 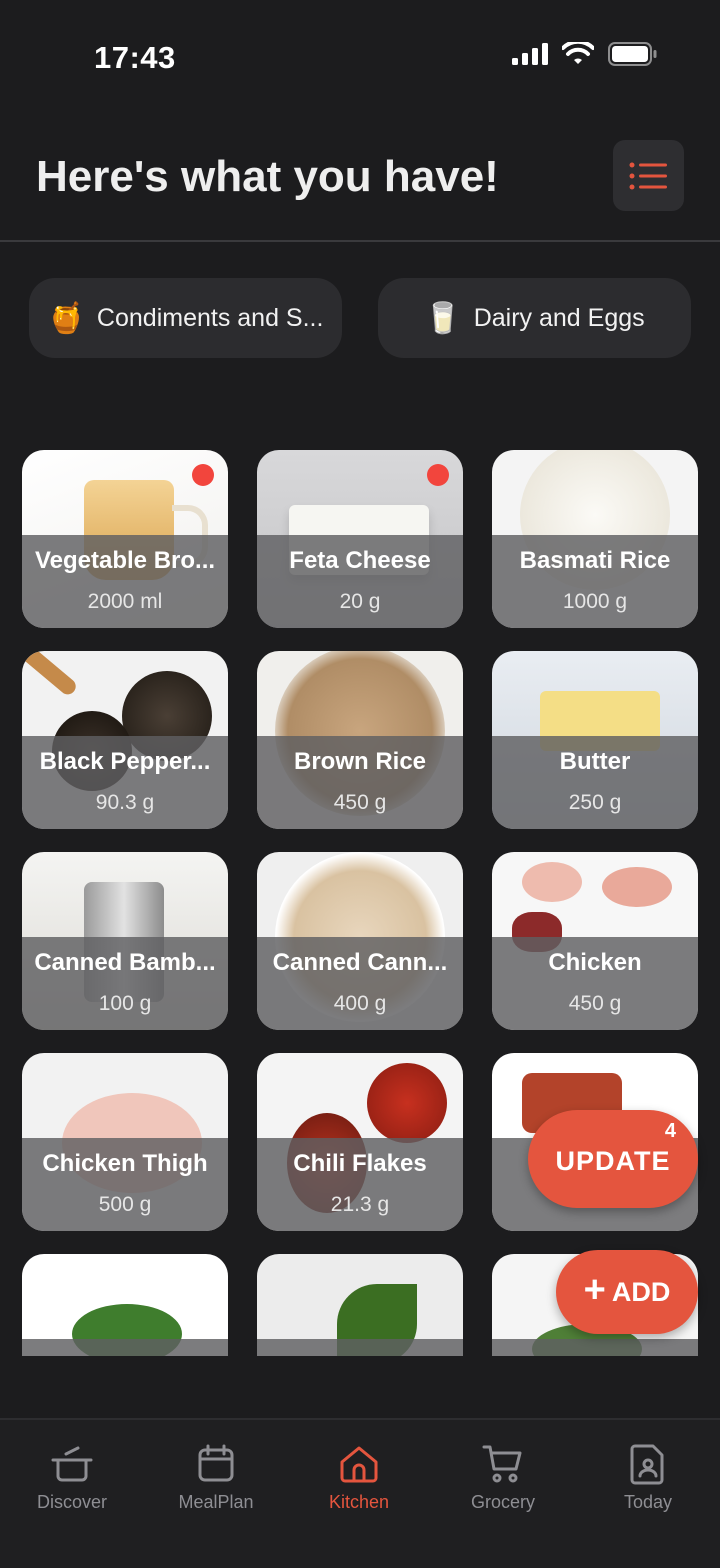 What do you see at coordinates (267, 176) in the screenshot?
I see `page-title: Here's what you have!` at bounding box center [267, 176].